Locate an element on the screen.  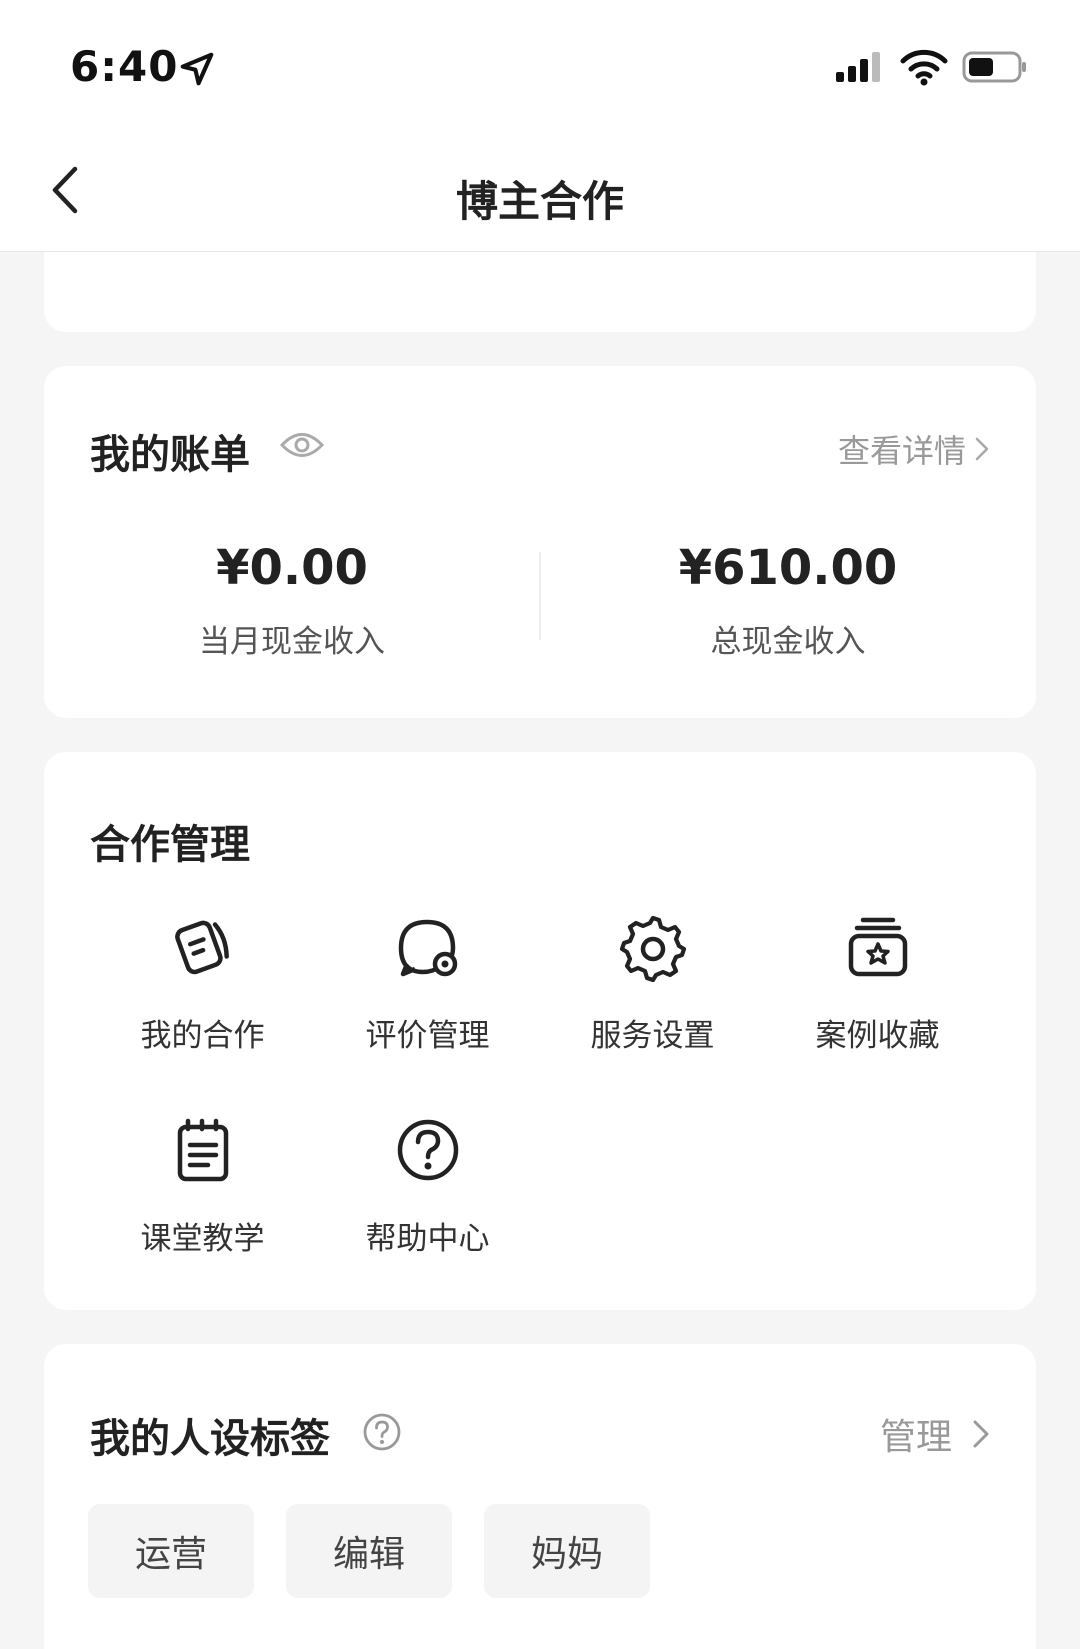
total-income-amount: ¥610.00 is located at coordinates (788, 568).